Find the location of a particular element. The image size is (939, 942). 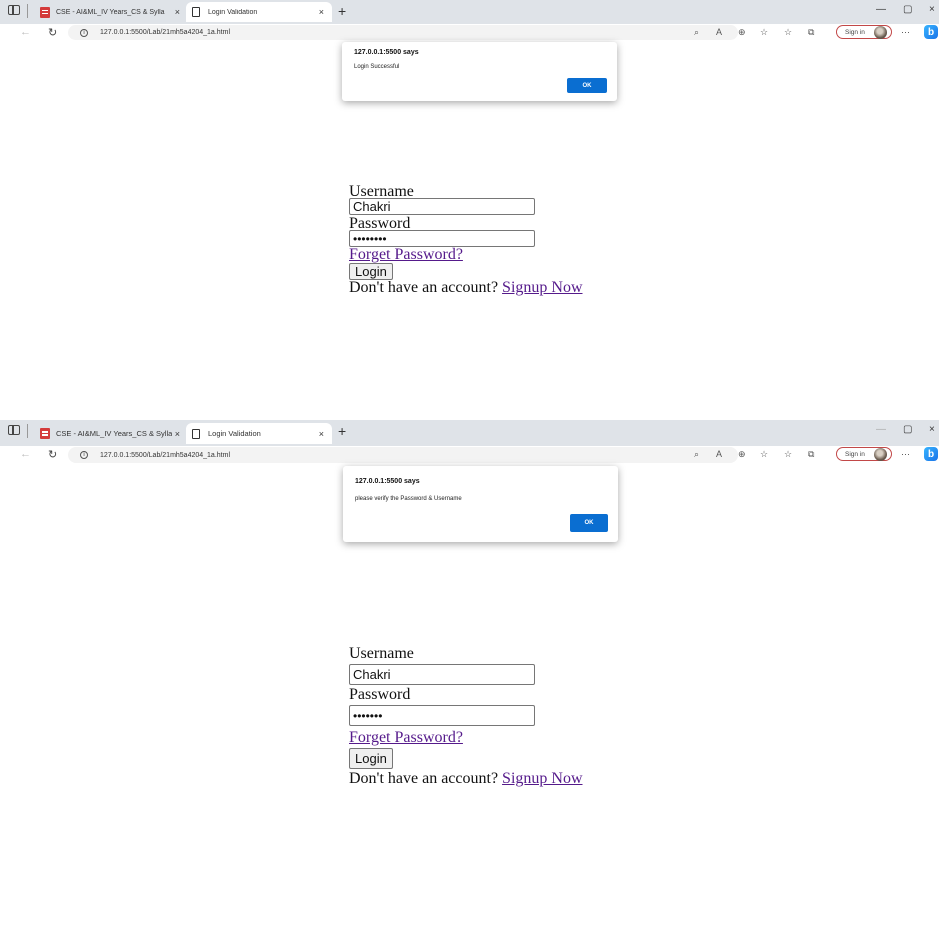

password-field: ••••••• is located at coordinates (442, 715).